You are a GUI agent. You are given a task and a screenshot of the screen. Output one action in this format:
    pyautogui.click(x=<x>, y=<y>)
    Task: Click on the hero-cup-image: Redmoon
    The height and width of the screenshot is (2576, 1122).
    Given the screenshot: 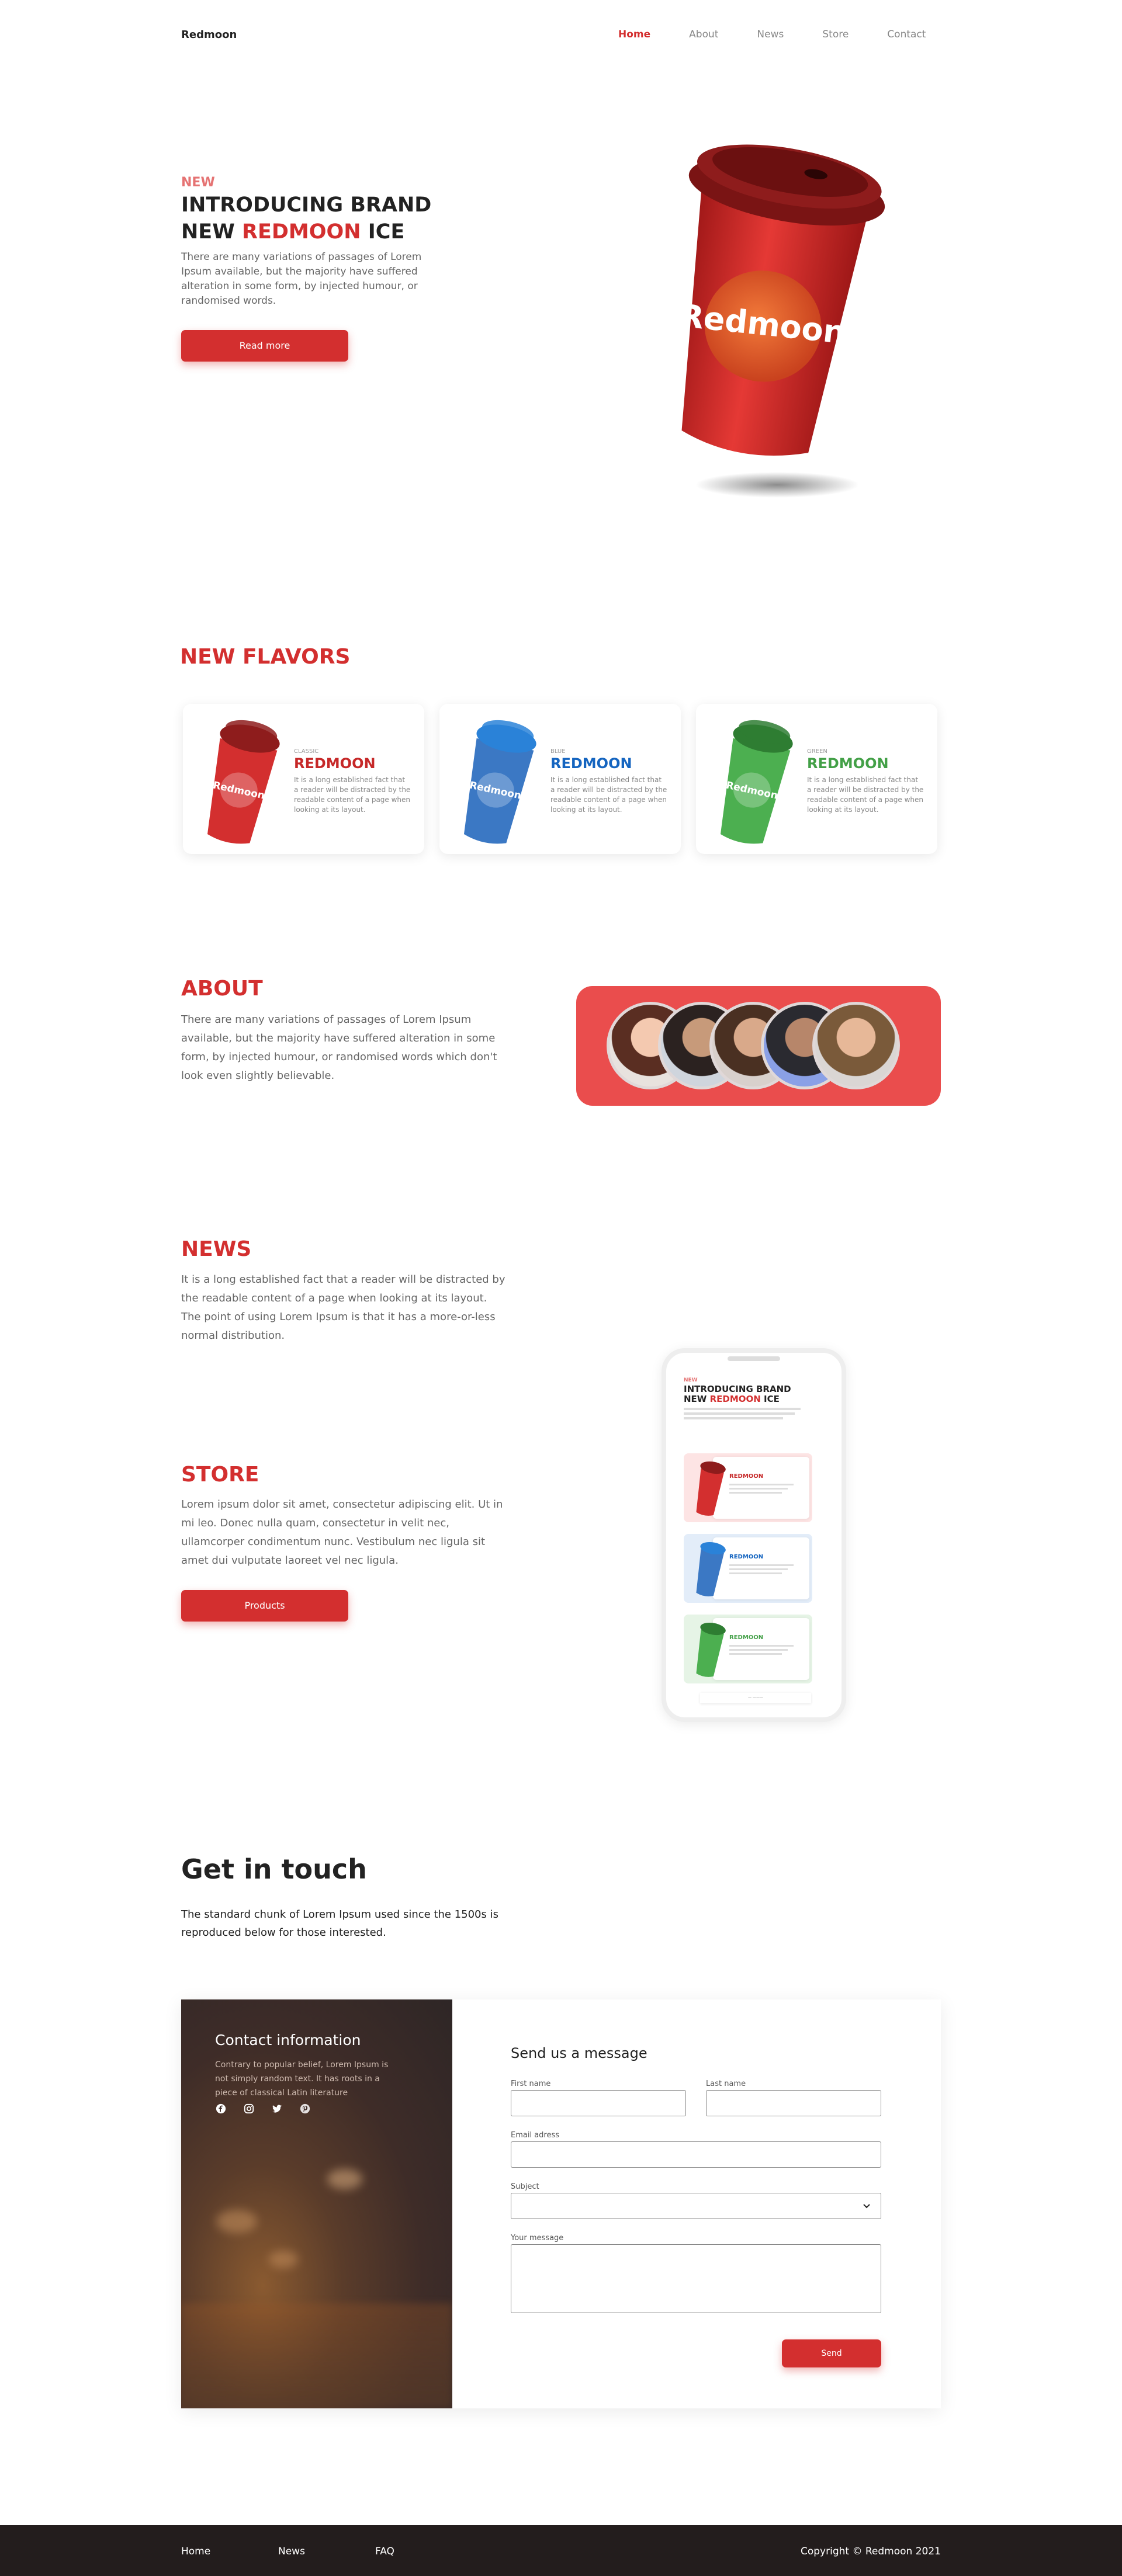 What is the action you would take?
    pyautogui.click(x=781, y=321)
    